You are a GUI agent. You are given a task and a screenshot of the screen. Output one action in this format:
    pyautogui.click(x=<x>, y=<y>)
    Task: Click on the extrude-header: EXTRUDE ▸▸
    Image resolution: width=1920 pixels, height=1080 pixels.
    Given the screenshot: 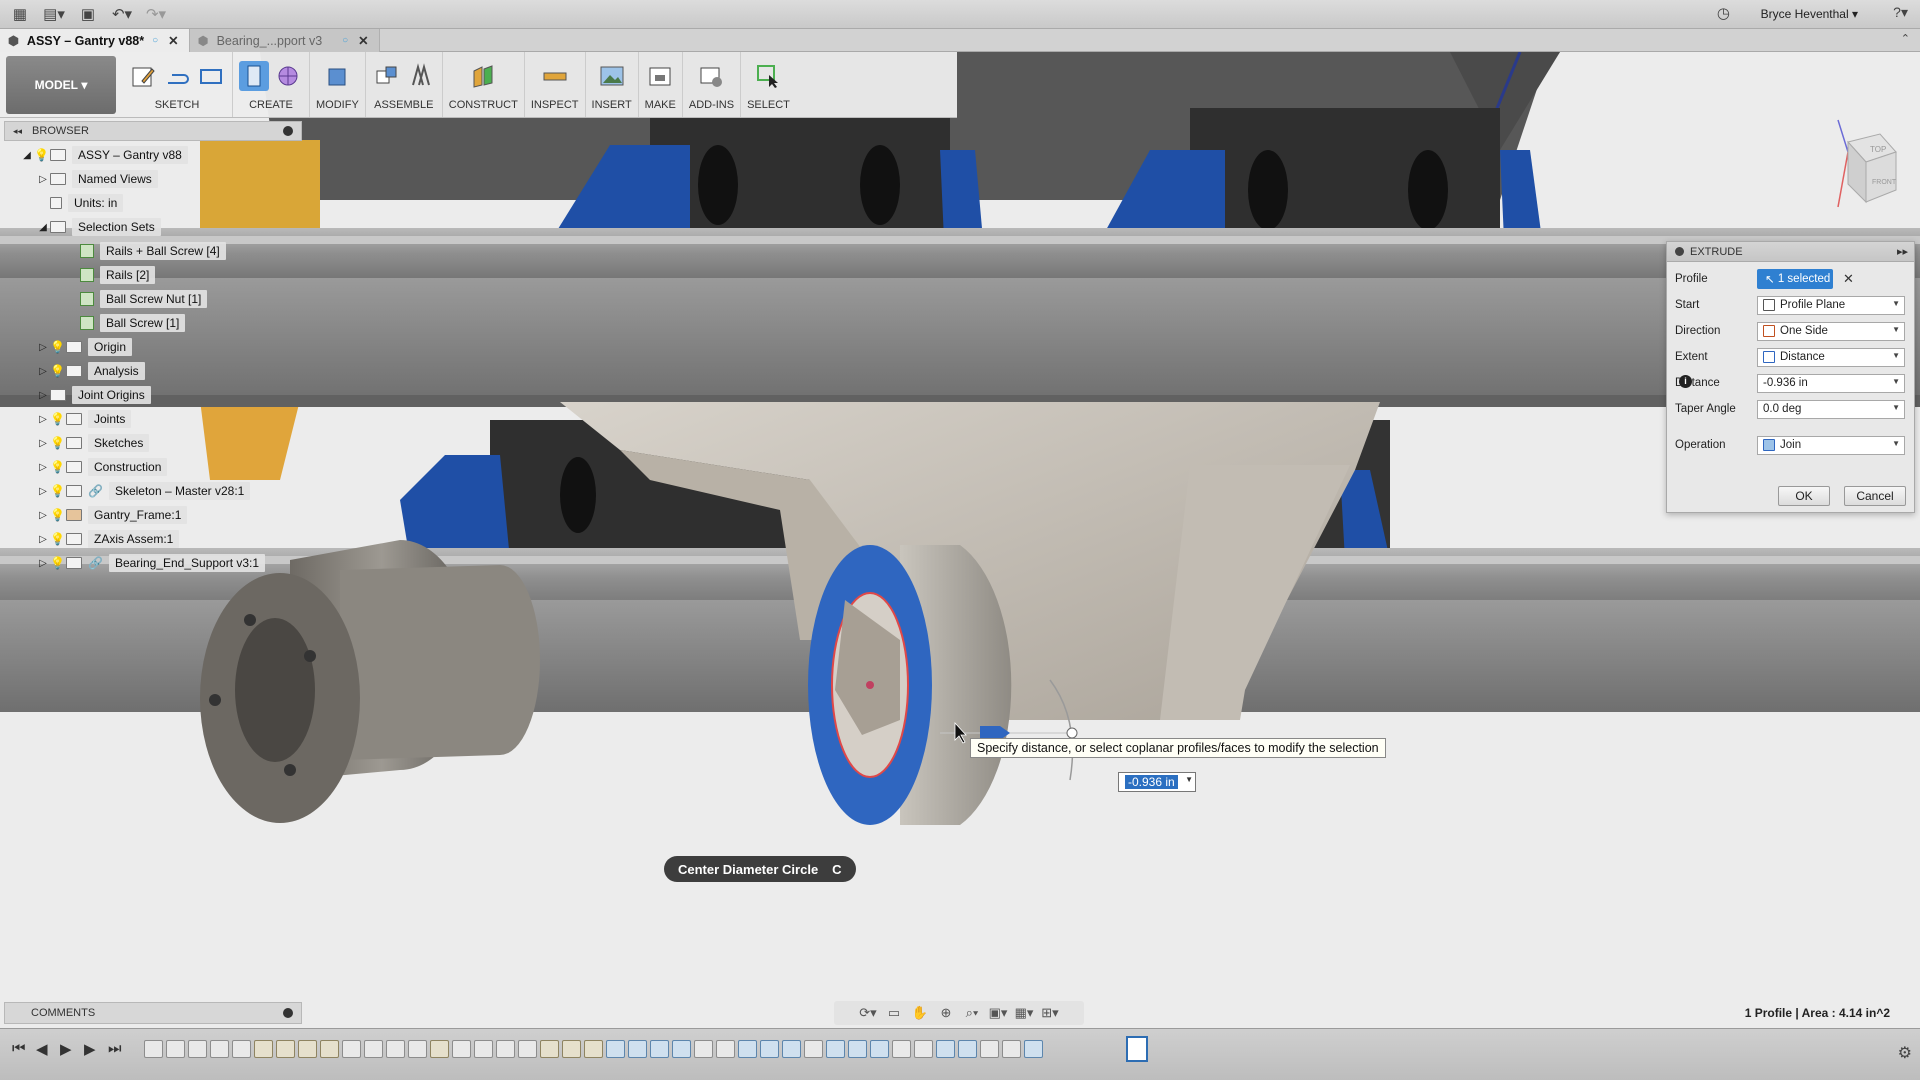 What is the action you would take?
    pyautogui.click(x=1790, y=252)
    